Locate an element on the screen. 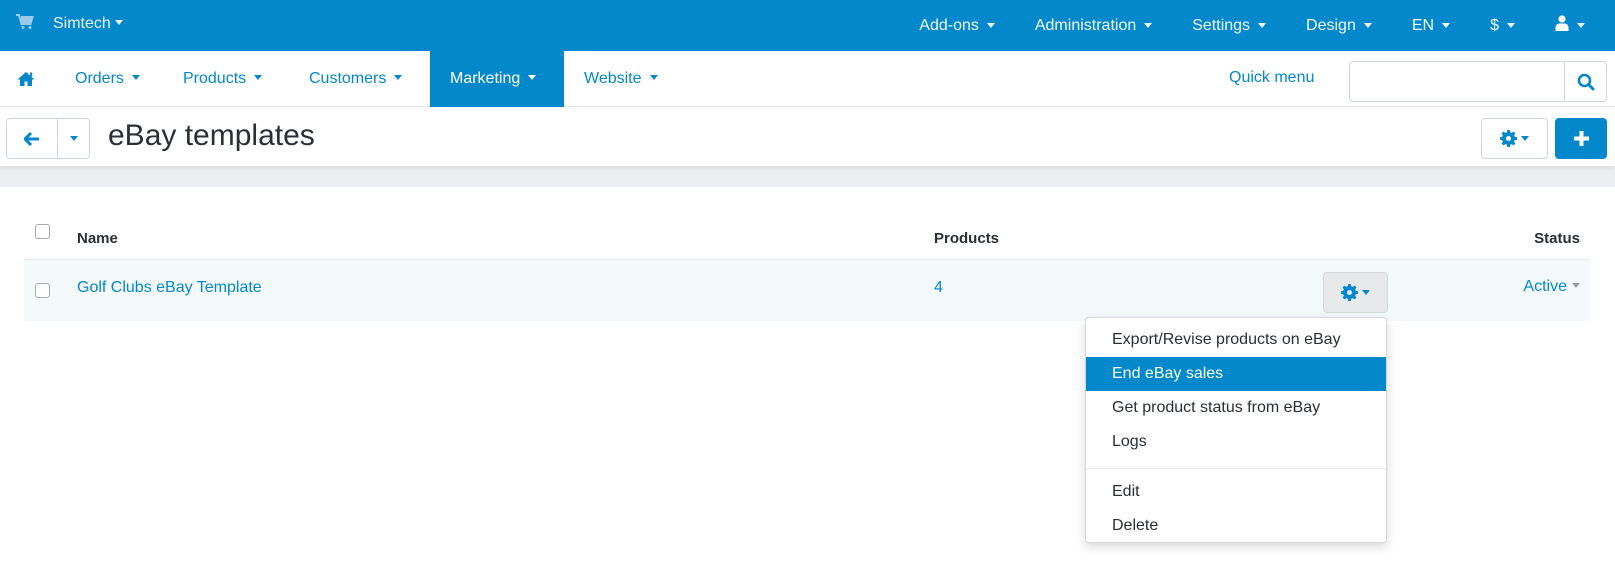 The image size is (1615, 580). back-button-group is located at coordinates (48, 138).